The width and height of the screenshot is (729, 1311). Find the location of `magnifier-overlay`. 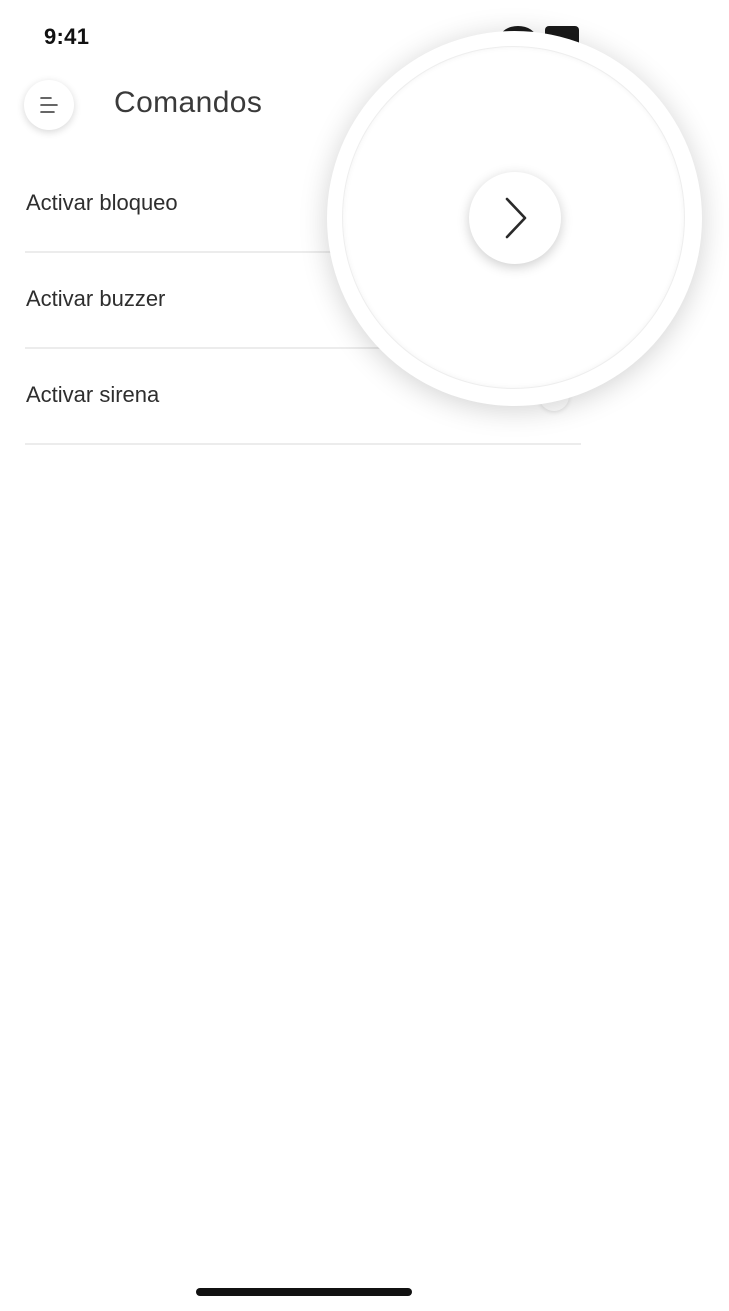

magnifier-overlay is located at coordinates (514, 218).